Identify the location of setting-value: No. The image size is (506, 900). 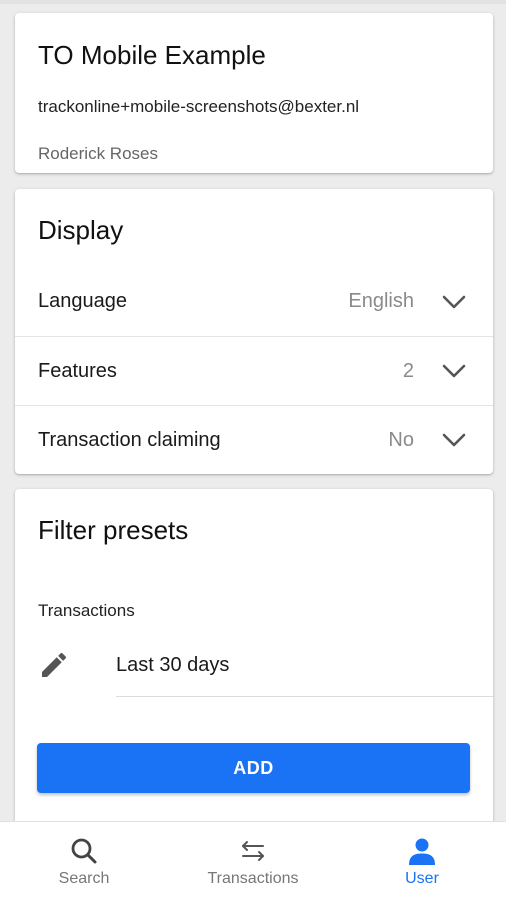
(401, 439).